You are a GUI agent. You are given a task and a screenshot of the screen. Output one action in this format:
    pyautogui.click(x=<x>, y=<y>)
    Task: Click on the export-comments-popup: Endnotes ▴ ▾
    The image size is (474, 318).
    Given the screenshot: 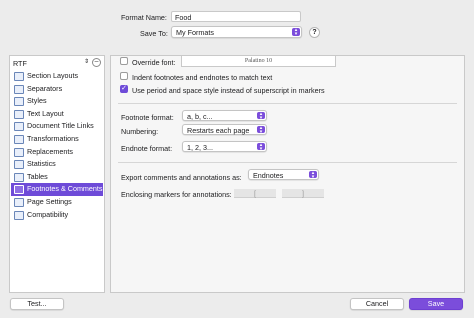 What is the action you would take?
    pyautogui.click(x=283, y=174)
    